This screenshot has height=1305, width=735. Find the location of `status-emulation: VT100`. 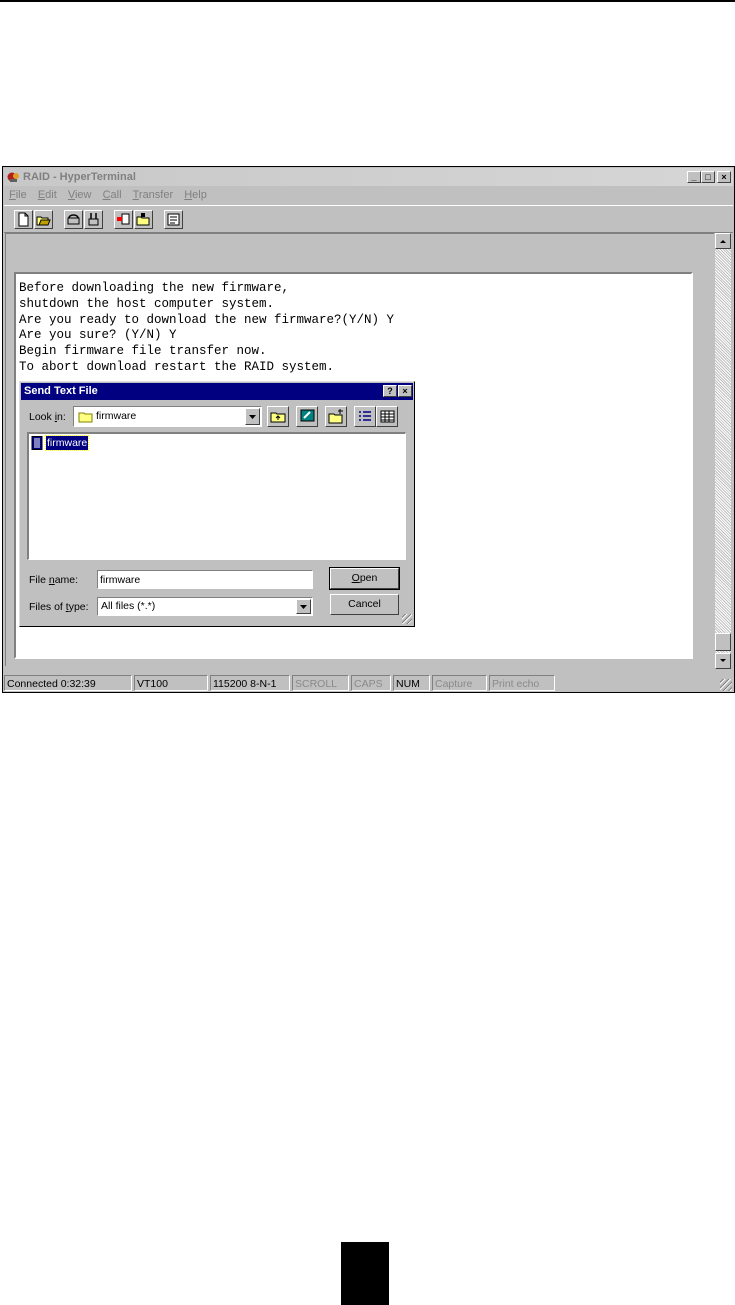

status-emulation: VT100 is located at coordinates (171, 683).